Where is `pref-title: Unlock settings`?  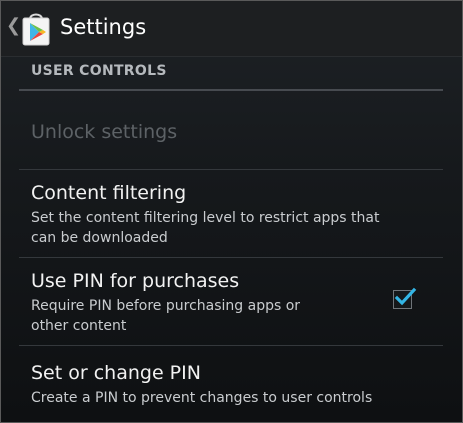 pref-title: Unlock settings is located at coordinates (104, 132).